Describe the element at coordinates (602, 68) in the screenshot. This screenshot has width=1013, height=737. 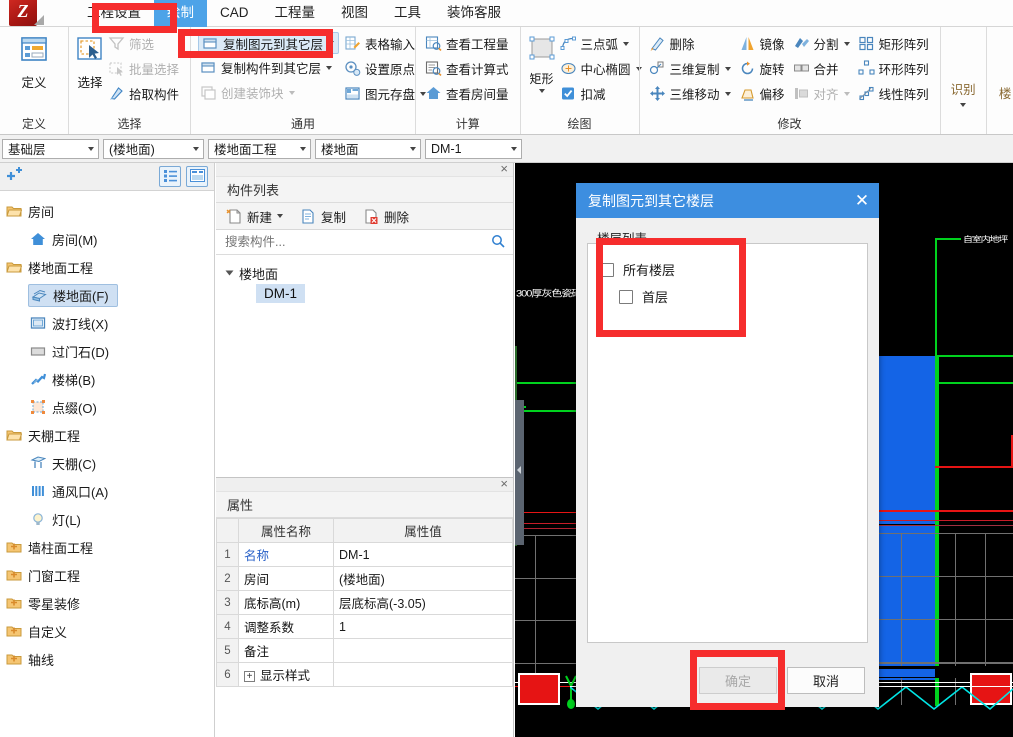
I see `center-ellipse-button: 中心椭圆` at that location.